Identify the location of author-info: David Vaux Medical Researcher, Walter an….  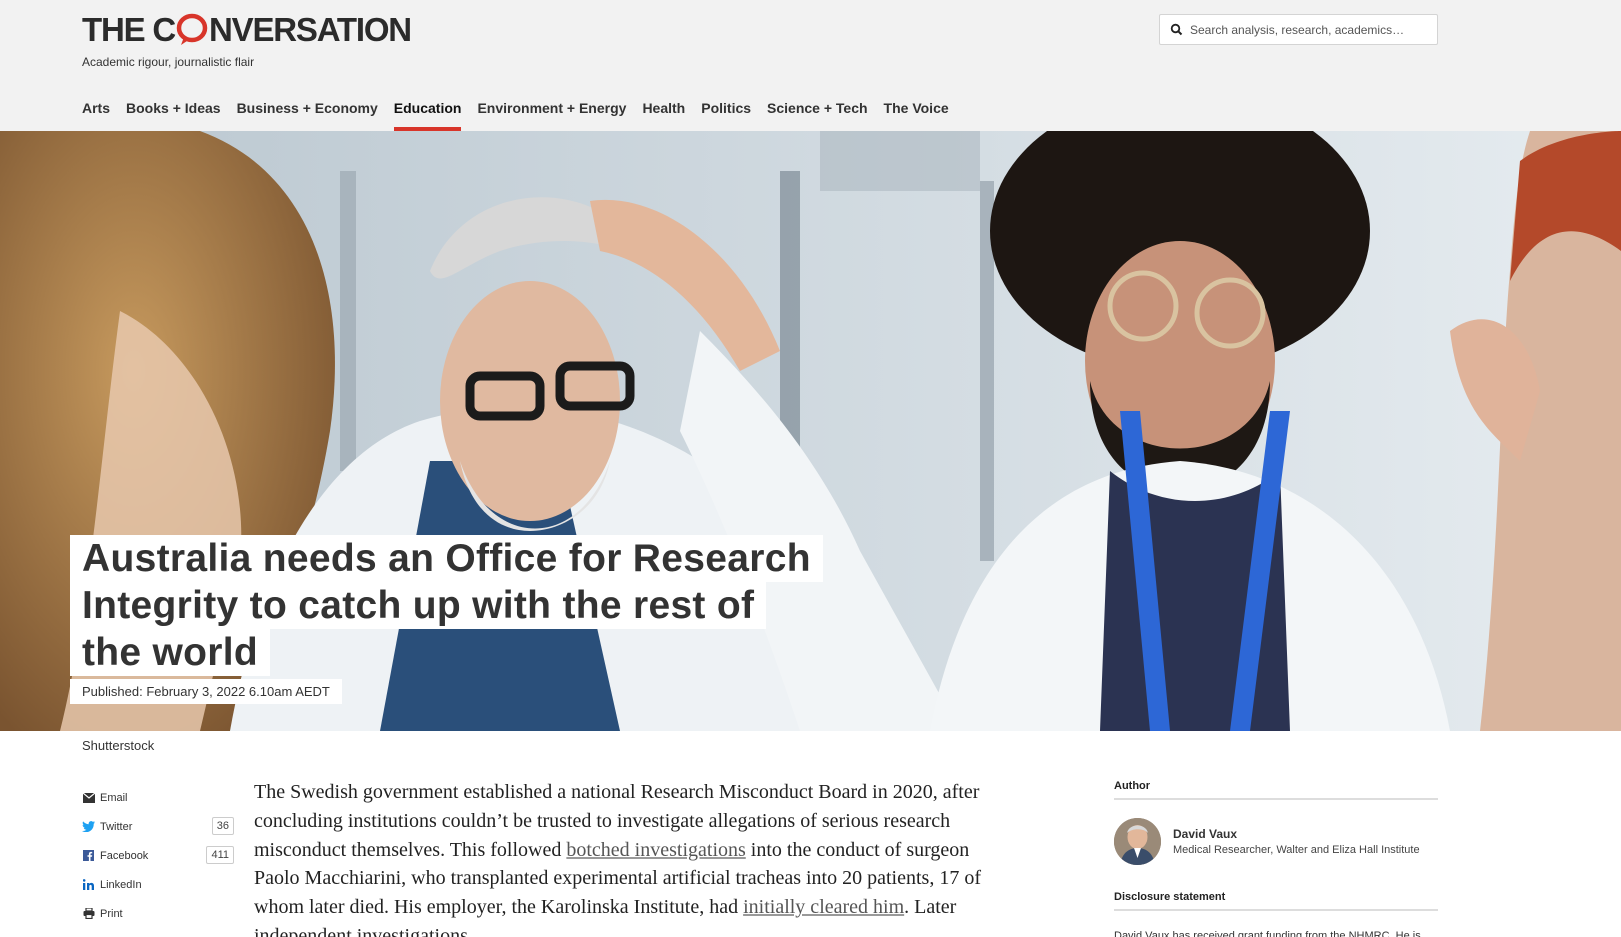
(1296, 841).